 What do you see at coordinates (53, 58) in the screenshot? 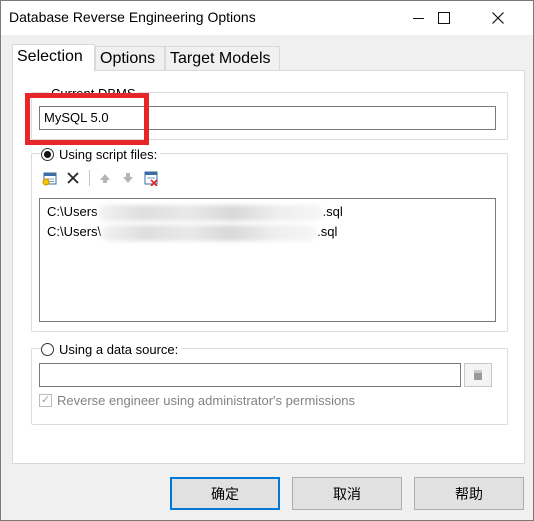
I see `tab-selection: Selection` at bounding box center [53, 58].